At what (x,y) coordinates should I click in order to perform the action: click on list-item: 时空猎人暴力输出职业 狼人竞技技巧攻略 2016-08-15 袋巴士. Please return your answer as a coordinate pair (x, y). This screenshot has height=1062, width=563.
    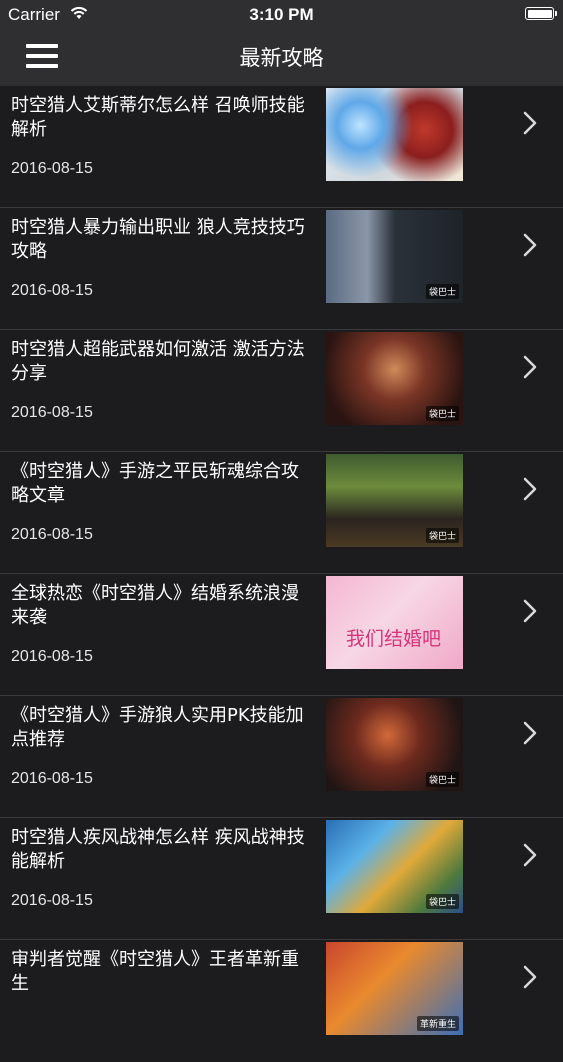
    Looking at the image, I should click on (281, 269).